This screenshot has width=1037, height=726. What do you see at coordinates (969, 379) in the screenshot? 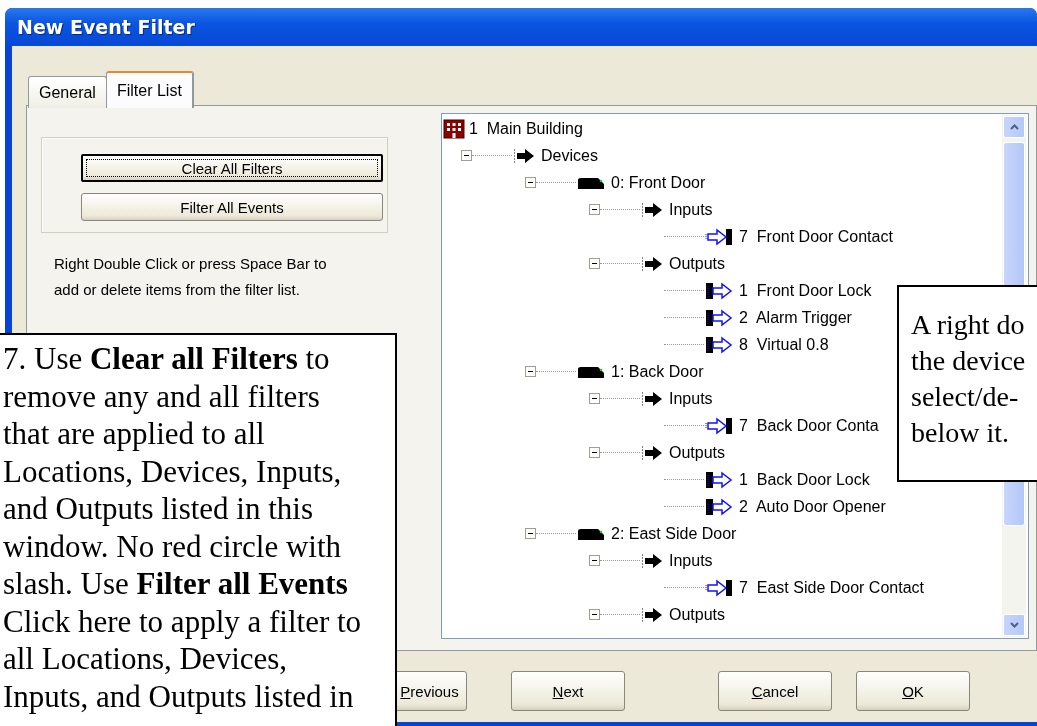
I see `callout-text: A right do the device select/de- below it.` at bounding box center [969, 379].